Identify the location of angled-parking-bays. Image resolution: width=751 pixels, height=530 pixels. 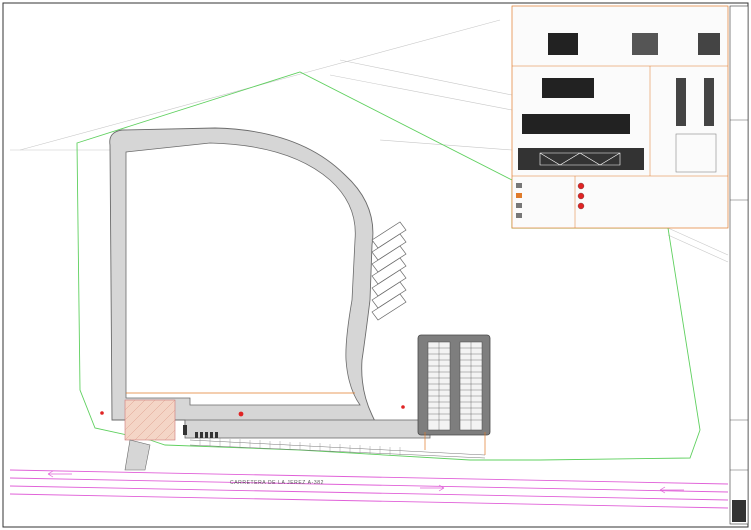
(389, 271).